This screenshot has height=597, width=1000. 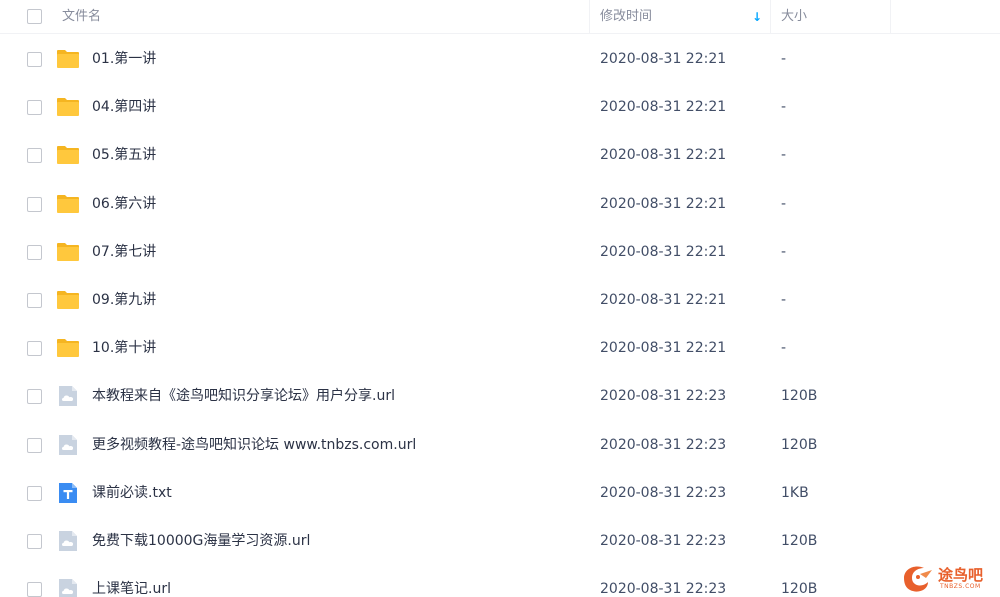 What do you see at coordinates (795, 492) in the screenshot?
I see `file-size: 1KB` at bounding box center [795, 492].